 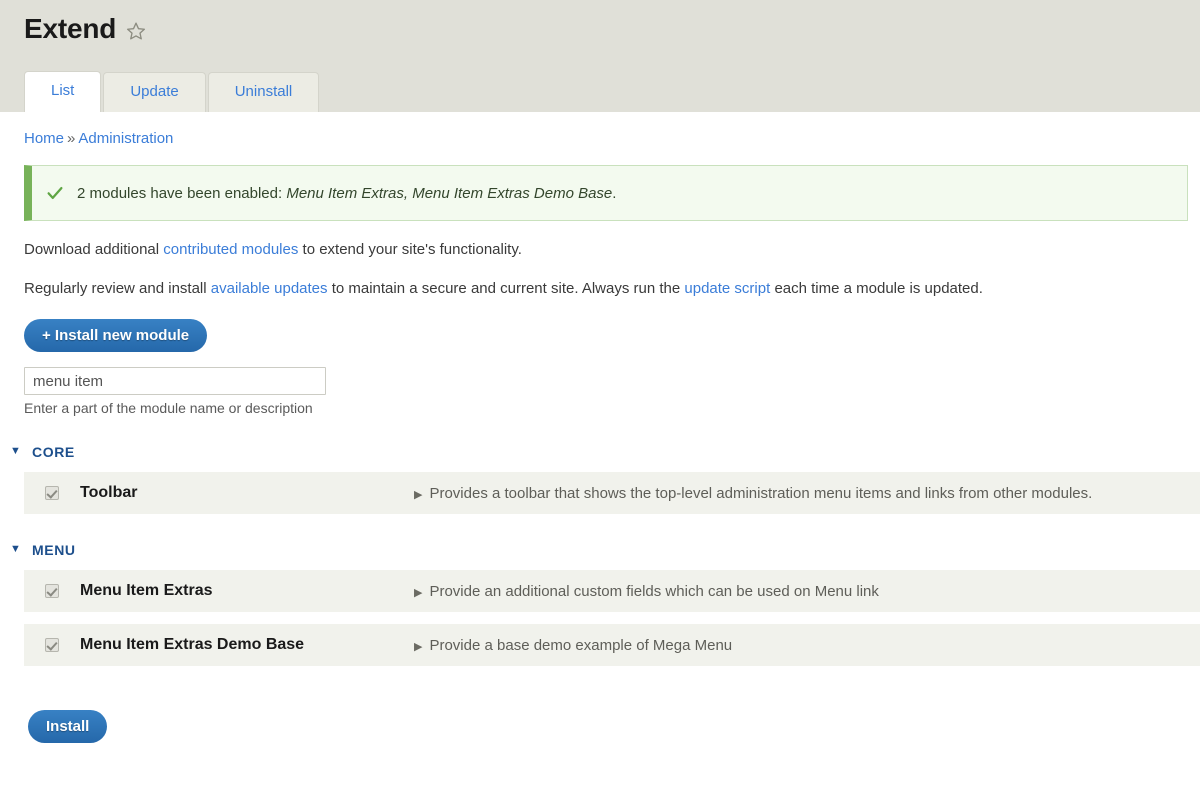 I want to click on intro-line-1-part-a: Download additional, so click(x=94, y=249).